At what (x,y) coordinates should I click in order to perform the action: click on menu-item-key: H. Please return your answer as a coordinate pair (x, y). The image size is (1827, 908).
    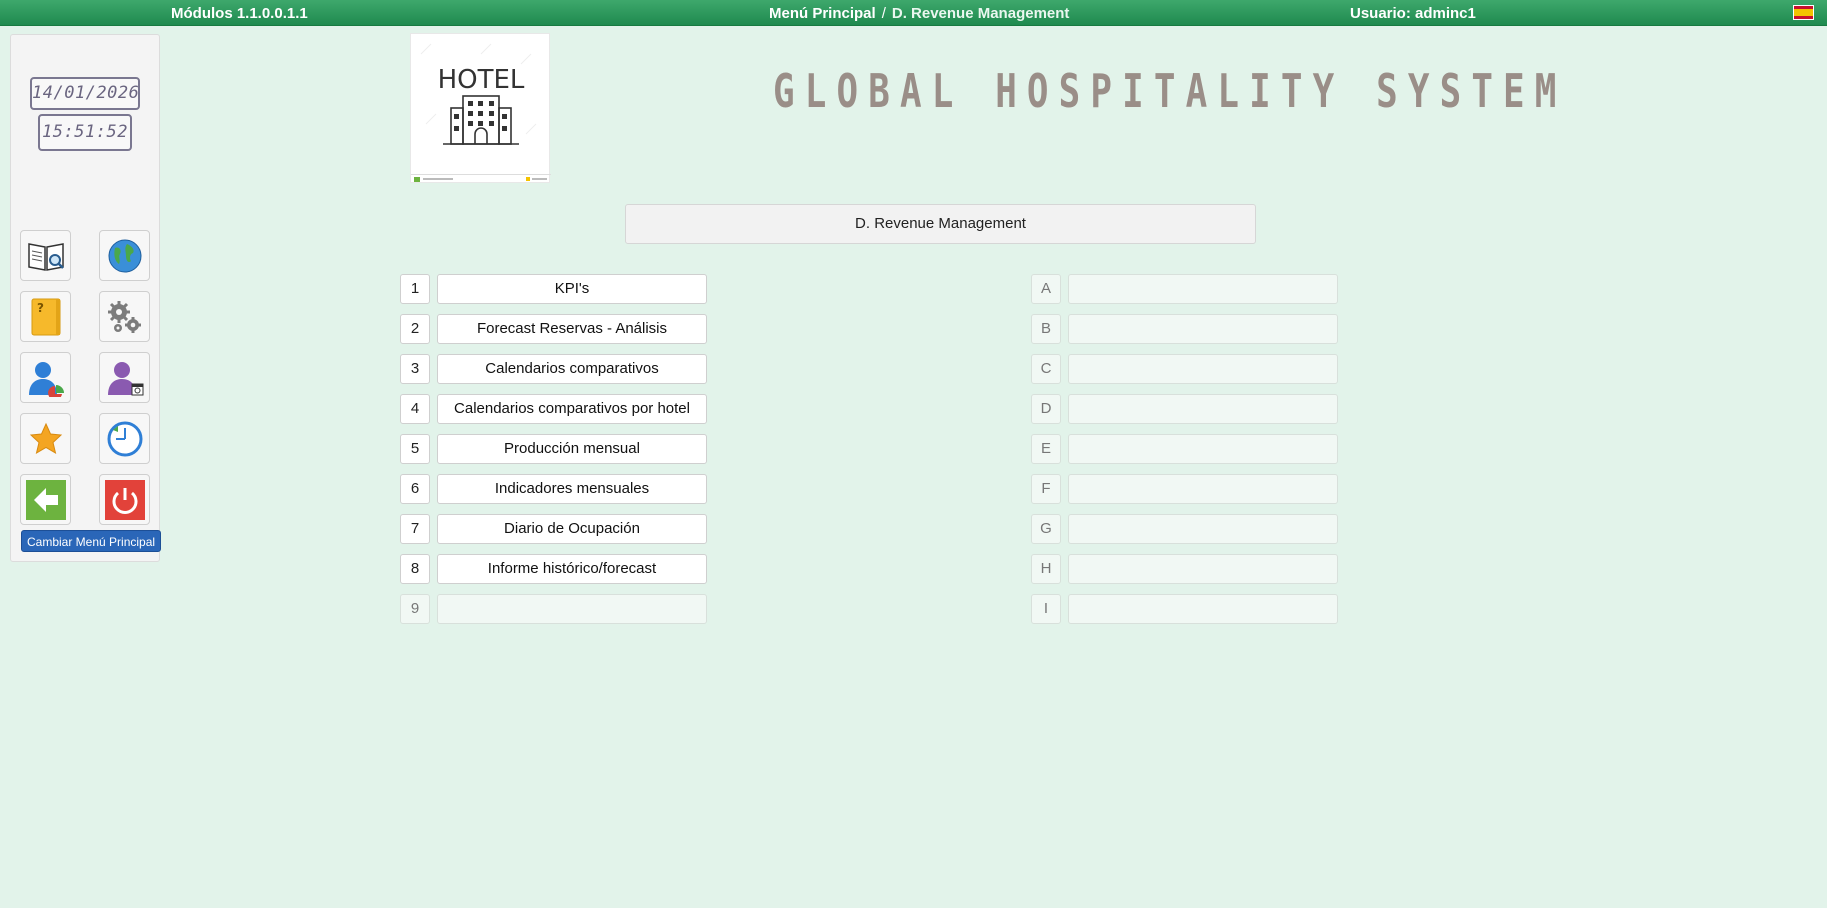
    Looking at the image, I should click on (1046, 569).